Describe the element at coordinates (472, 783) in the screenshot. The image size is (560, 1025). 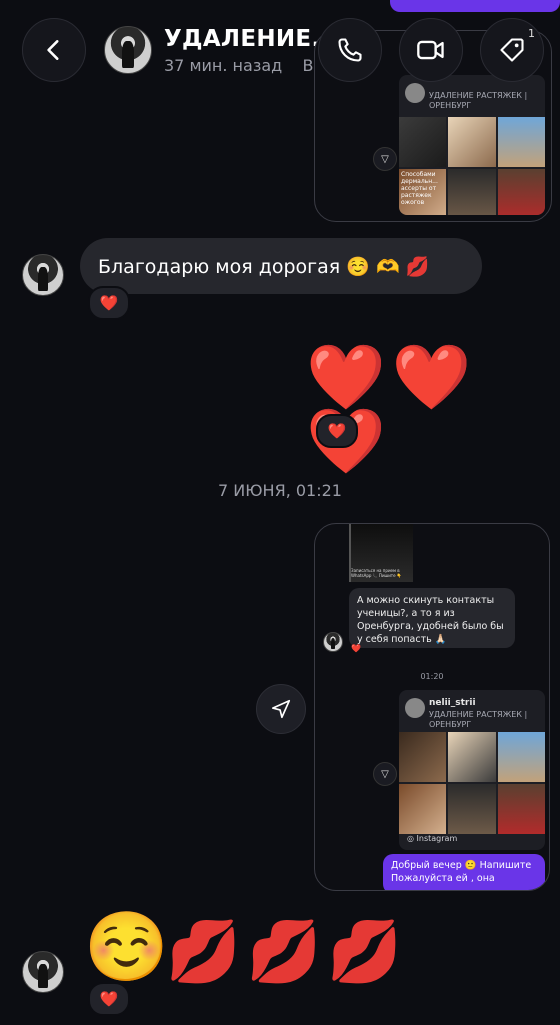
I see `post-image-grid` at that location.